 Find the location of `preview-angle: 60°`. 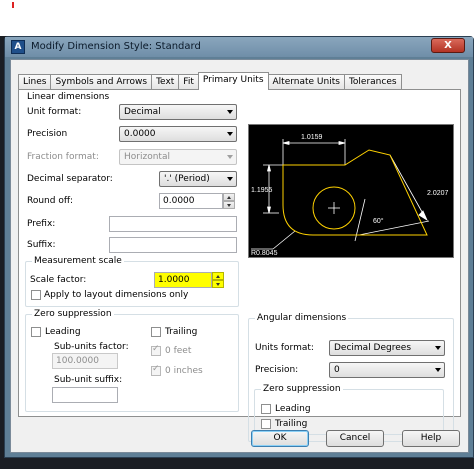

preview-angle: 60° is located at coordinates (378, 221).